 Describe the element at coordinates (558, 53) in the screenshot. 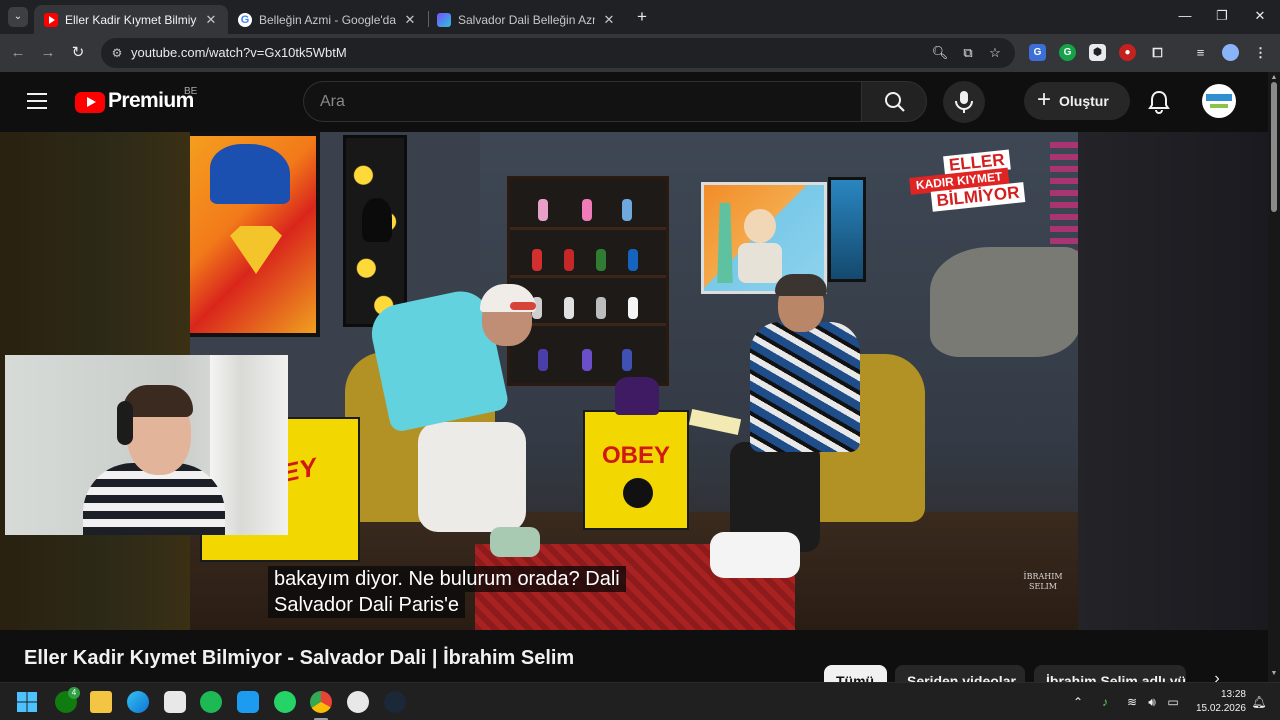

I see `address-bar: ⚙ youtube.com/watch?v=Gx10tk5WbtM 🔍︎ ⧉ ☆` at that location.